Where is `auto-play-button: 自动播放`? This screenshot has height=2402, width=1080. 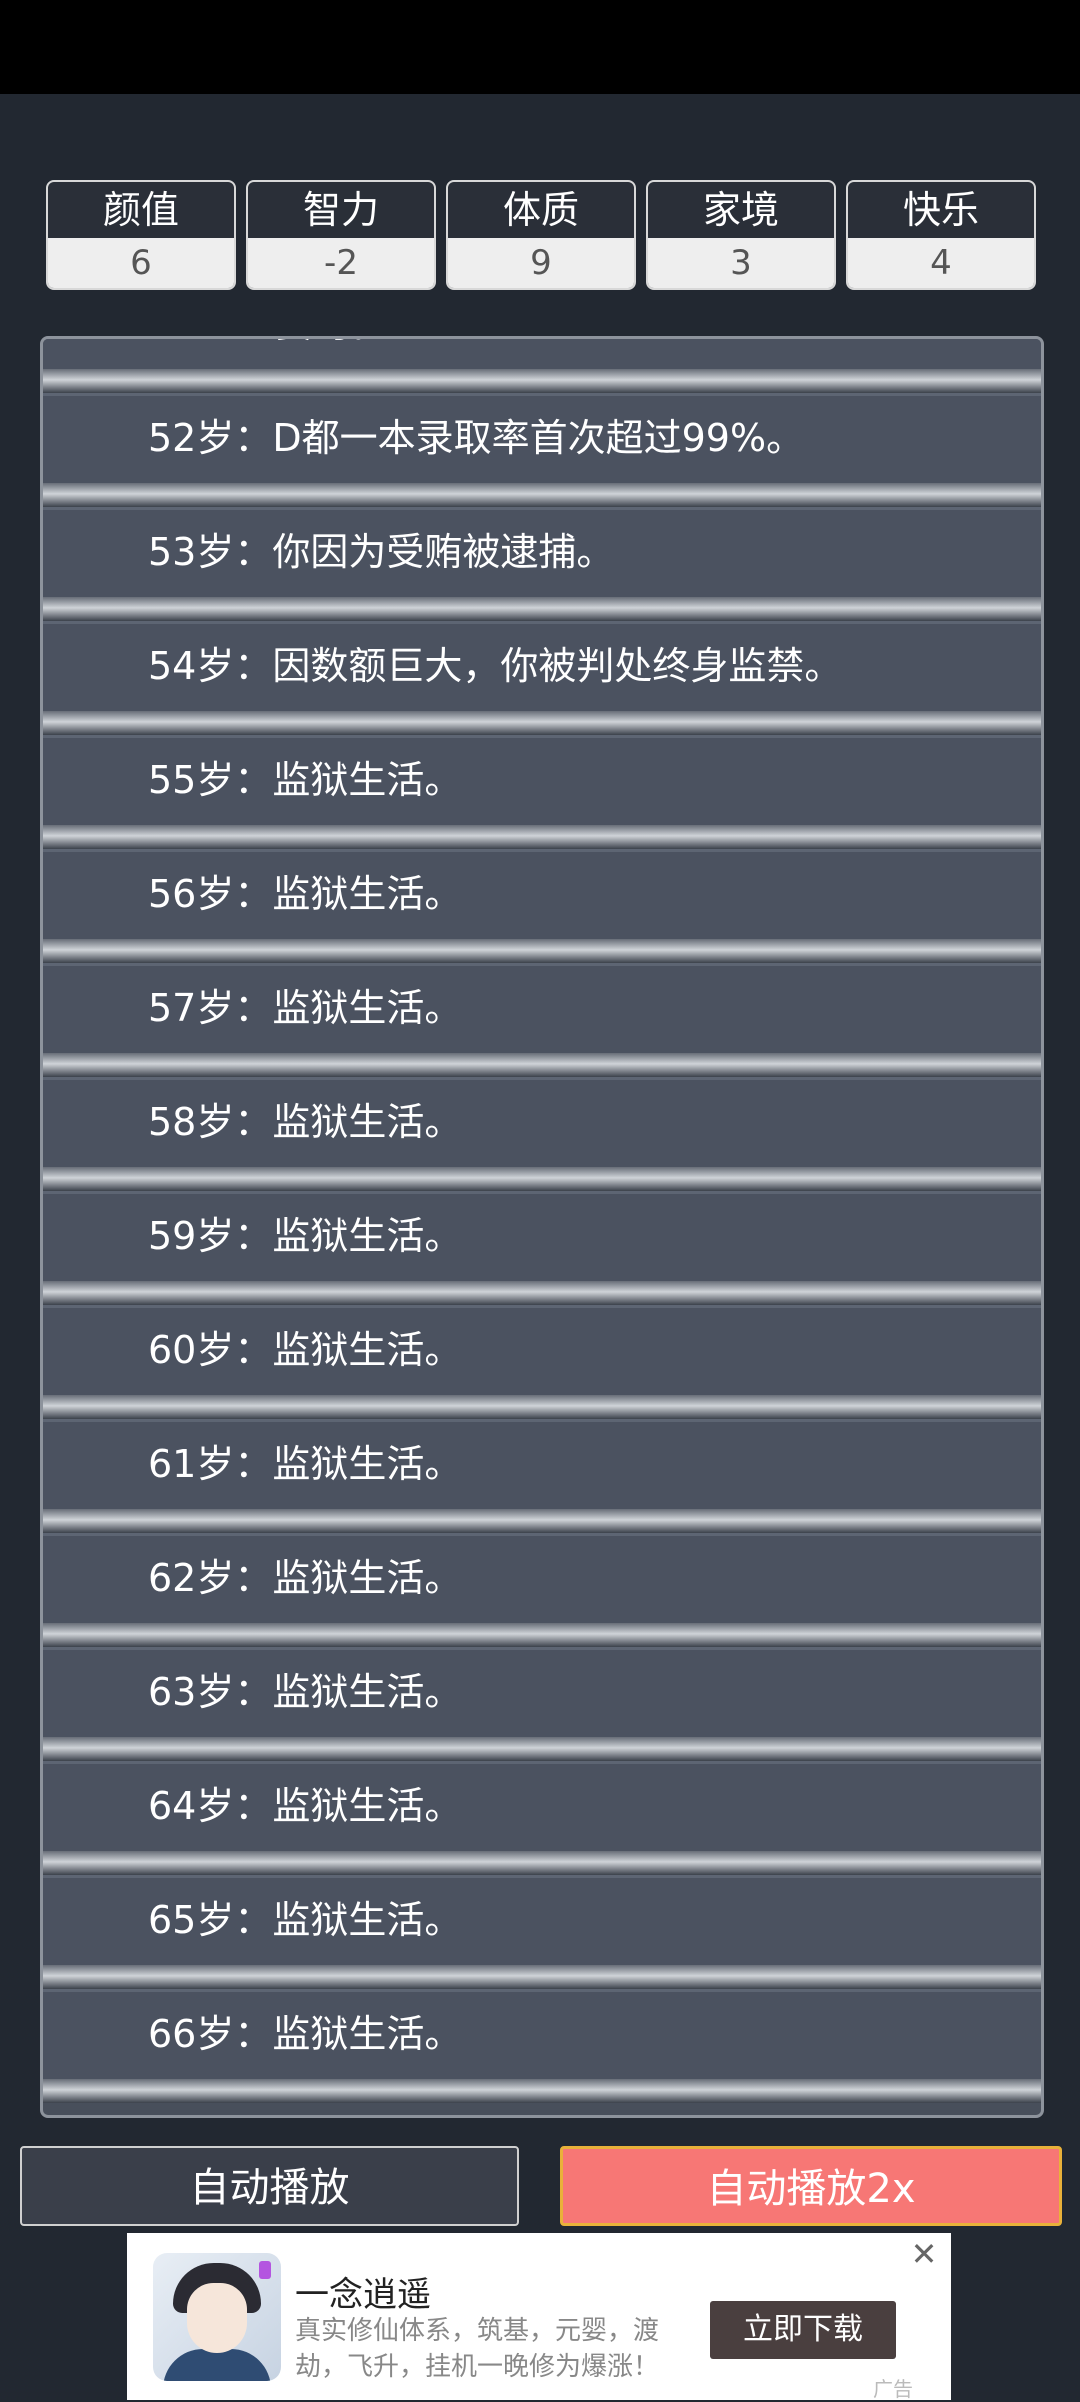 auto-play-button: 自动播放 is located at coordinates (269, 2186).